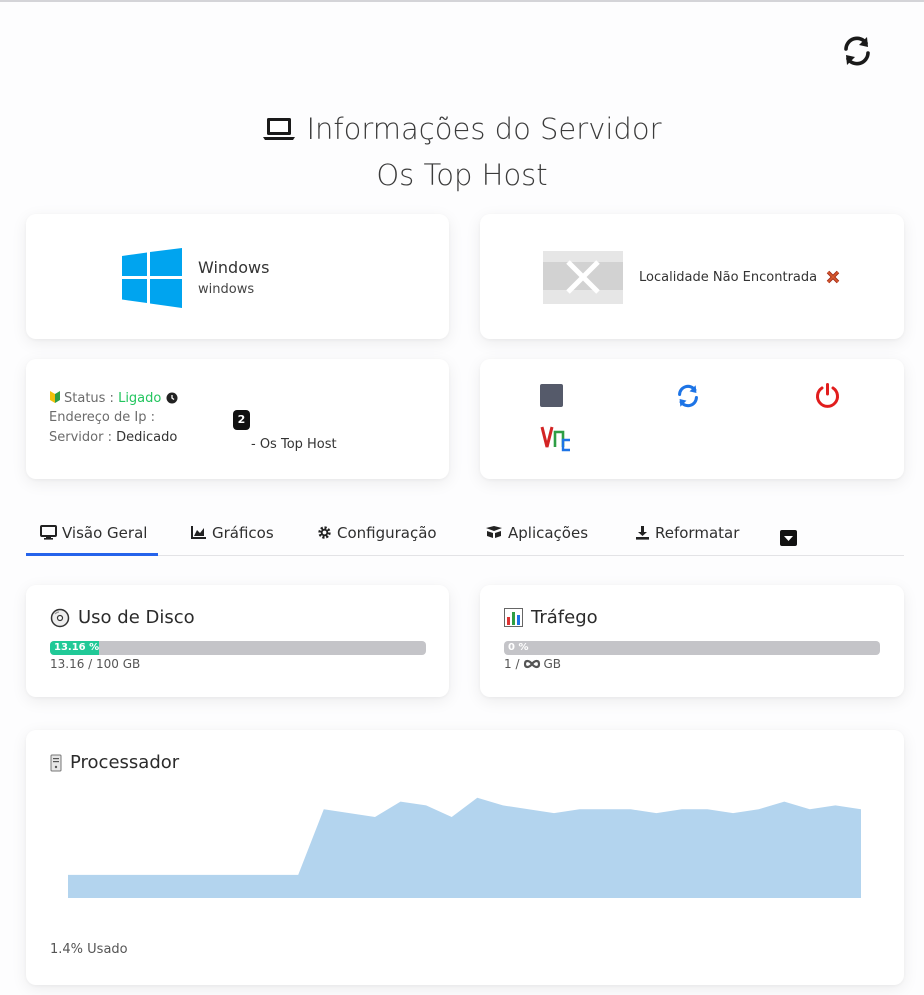 The image size is (924, 995). Describe the element at coordinates (80, 437) in the screenshot. I see `server-label: Servidor :` at that location.